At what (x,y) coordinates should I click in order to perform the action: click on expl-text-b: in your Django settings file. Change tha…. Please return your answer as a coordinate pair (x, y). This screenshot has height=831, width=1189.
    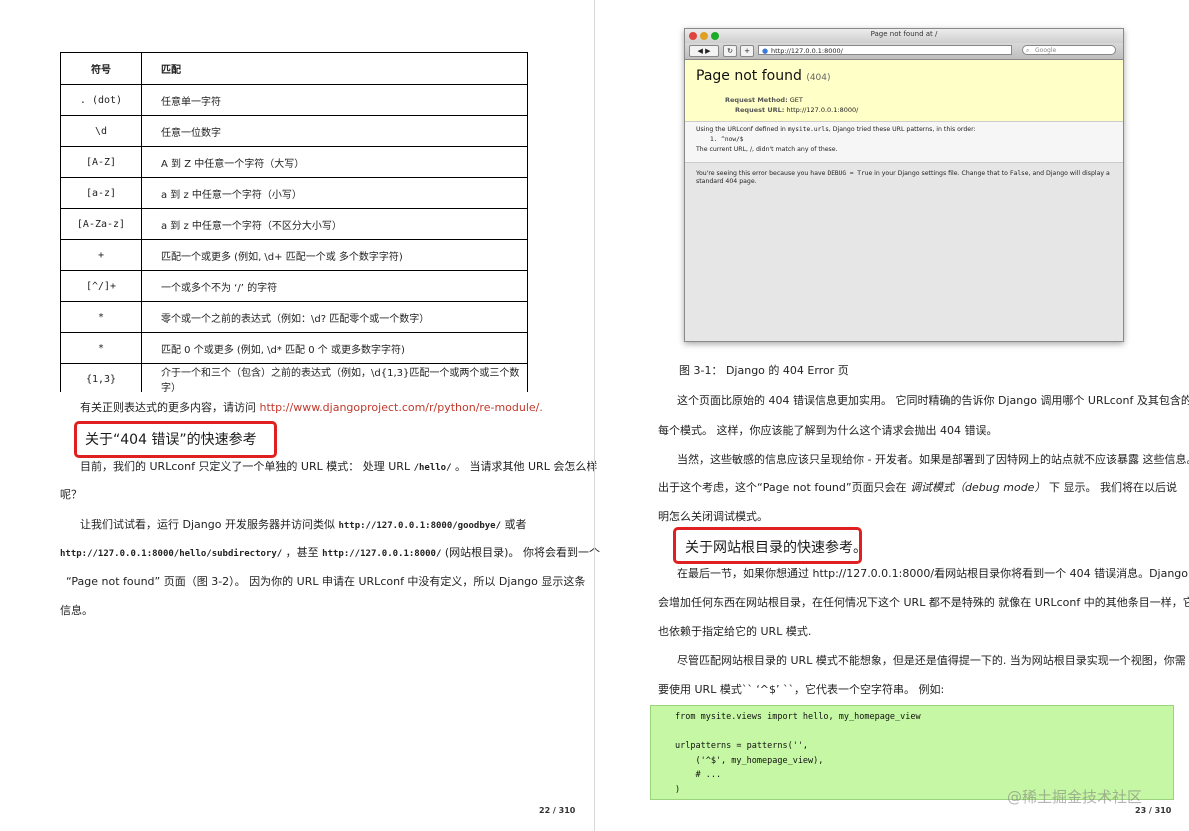
    Looking at the image, I should click on (941, 173).